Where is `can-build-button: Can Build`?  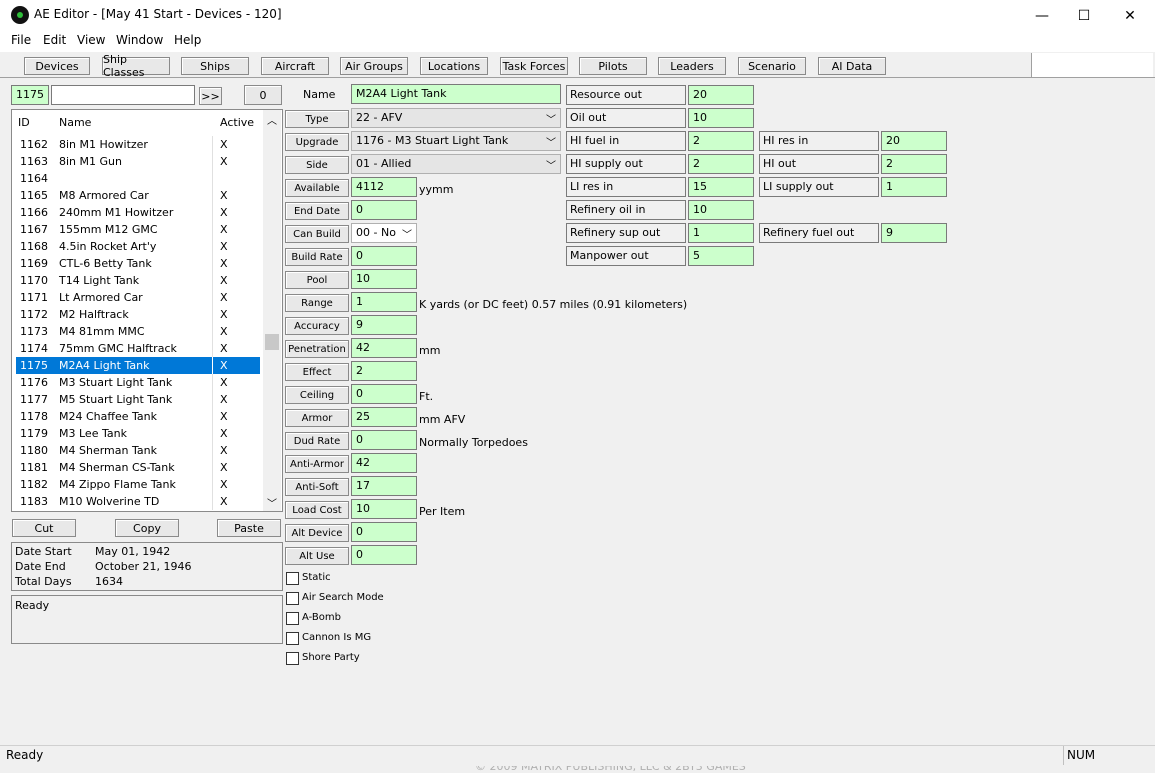 can-build-button: Can Build is located at coordinates (317, 234).